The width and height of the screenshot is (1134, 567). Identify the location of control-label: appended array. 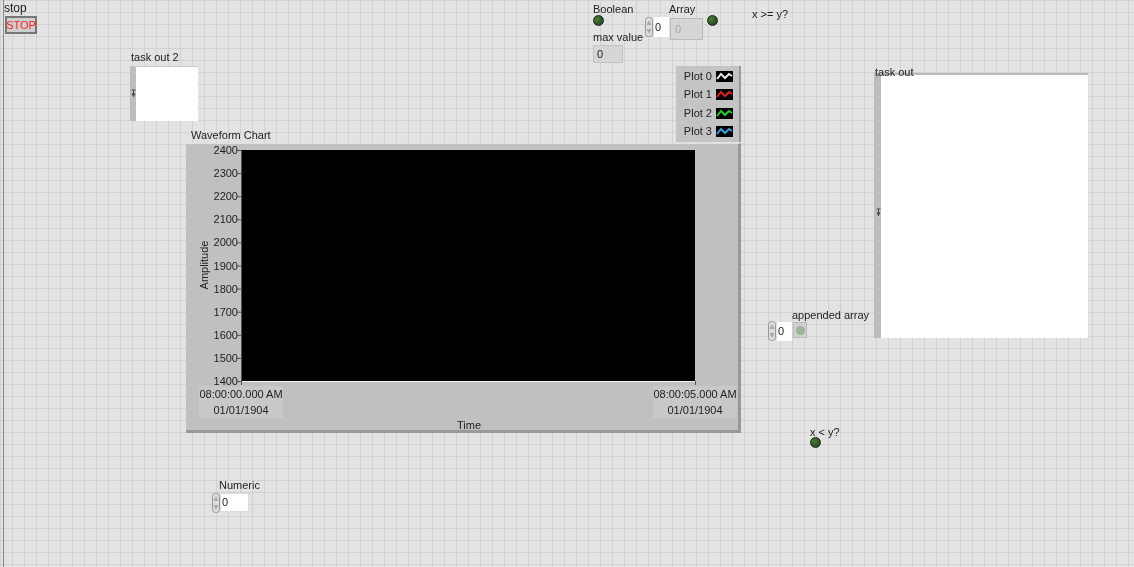
(831, 315).